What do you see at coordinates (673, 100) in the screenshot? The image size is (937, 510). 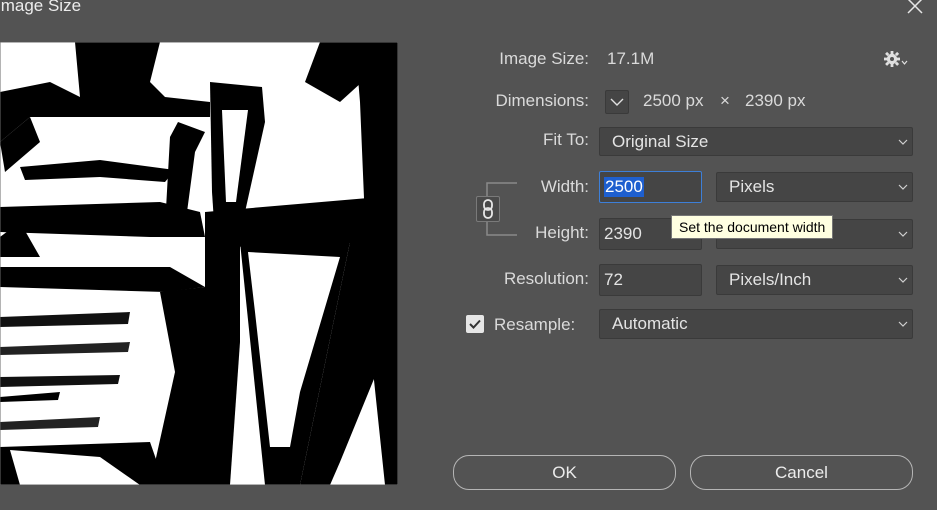 I see `dimensions-width: 2500 px` at bounding box center [673, 100].